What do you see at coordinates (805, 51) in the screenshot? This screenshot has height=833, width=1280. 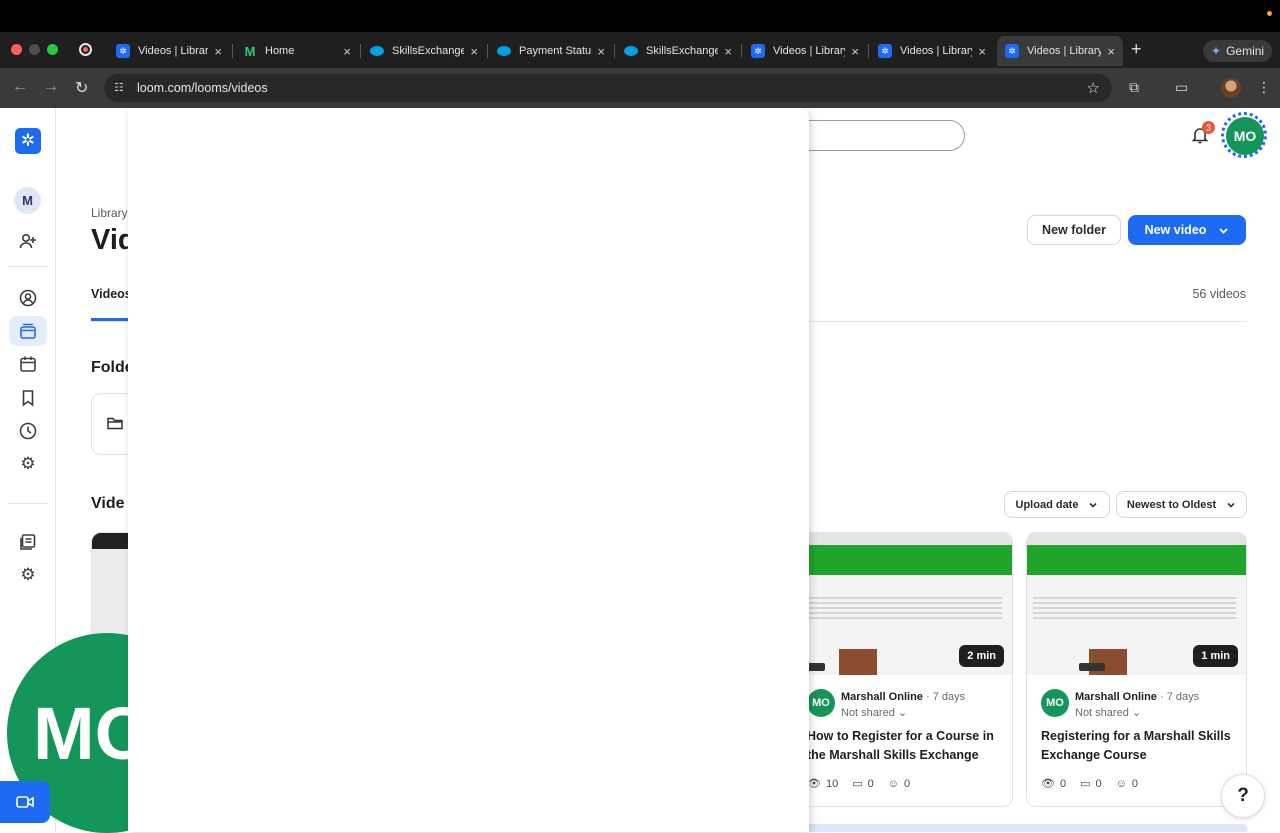 I see `tab-videos-library-2: ✲ Videos | Library ×` at bounding box center [805, 51].